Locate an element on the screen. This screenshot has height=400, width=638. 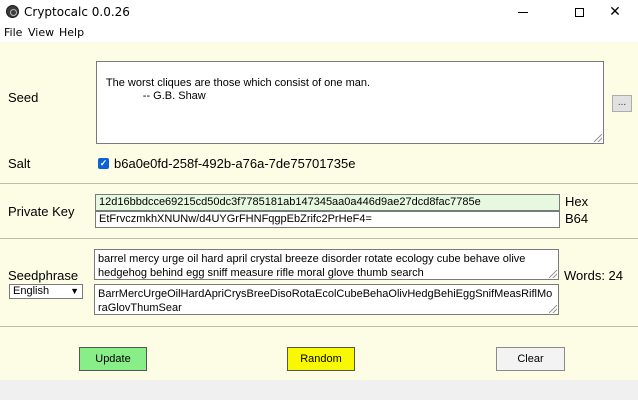
window-title: Cryptocalc 0.0.26 is located at coordinates (77, 12).